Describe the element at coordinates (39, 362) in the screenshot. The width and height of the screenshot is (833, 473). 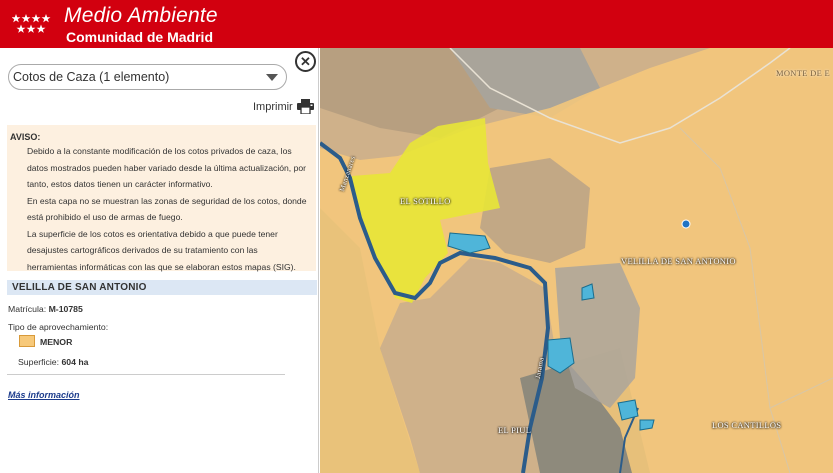
I see `superficie-label: Superficie:` at that location.